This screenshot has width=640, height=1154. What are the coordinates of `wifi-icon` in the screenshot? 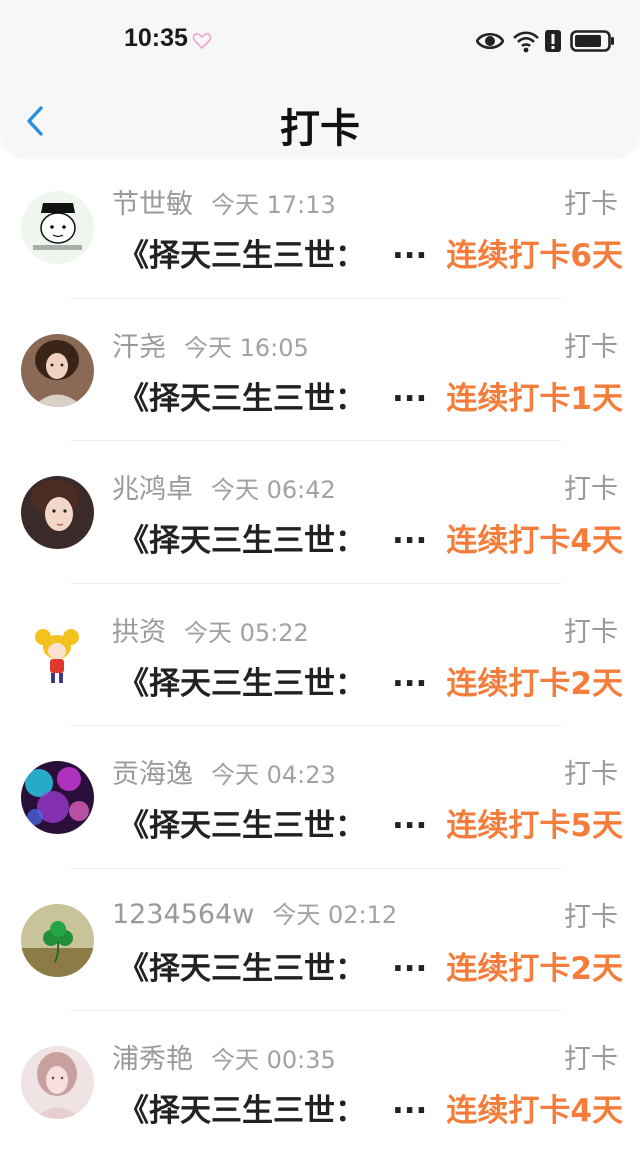 It's located at (526, 42).